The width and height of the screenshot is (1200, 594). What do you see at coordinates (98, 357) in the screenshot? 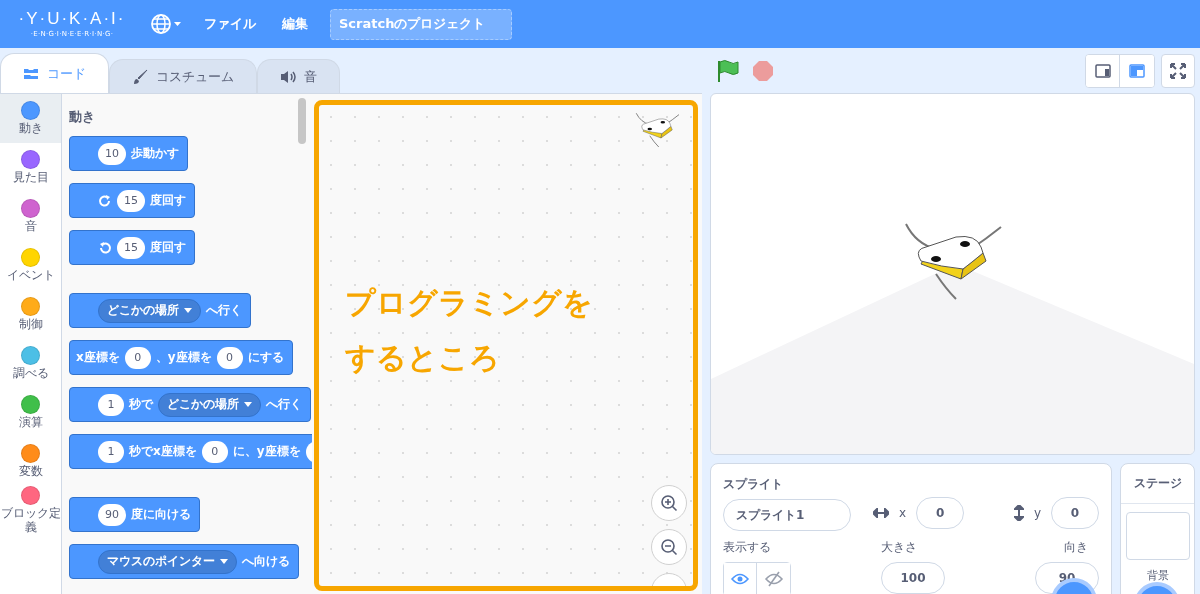
I see `block-text: x座標を` at bounding box center [98, 357].